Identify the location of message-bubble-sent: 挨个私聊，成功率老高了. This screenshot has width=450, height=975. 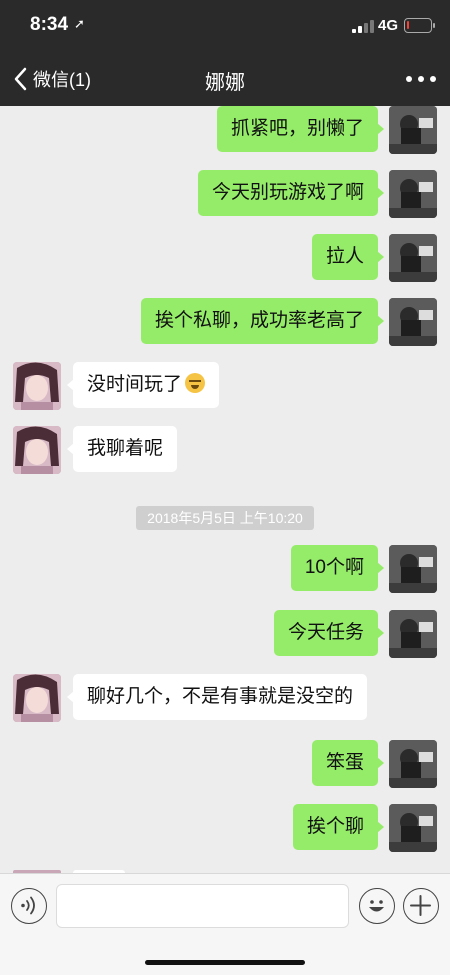
(262, 321).